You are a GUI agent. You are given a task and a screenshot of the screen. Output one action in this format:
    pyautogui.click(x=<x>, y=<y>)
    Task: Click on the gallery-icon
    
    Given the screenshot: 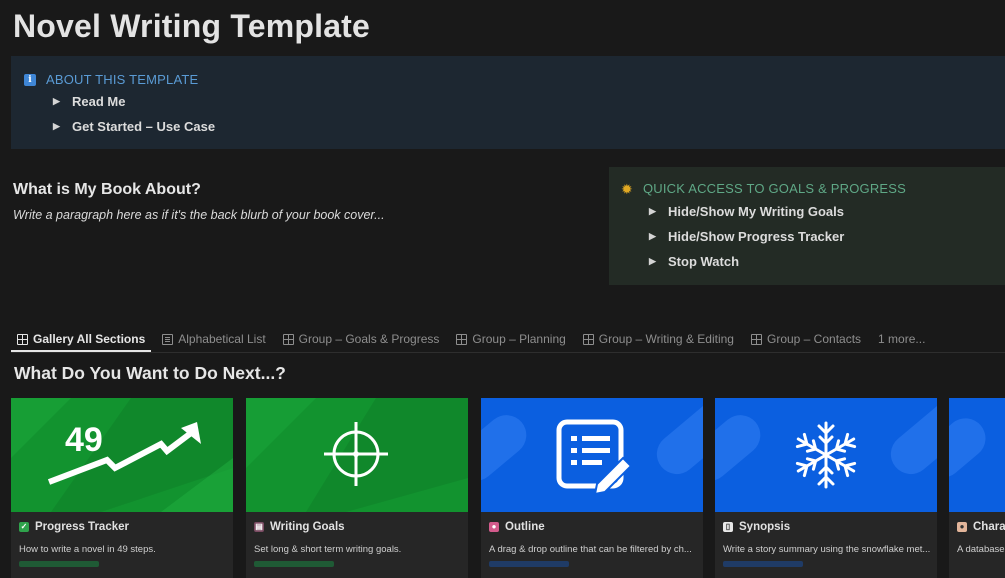 What is the action you would take?
    pyautogui.click(x=22, y=339)
    